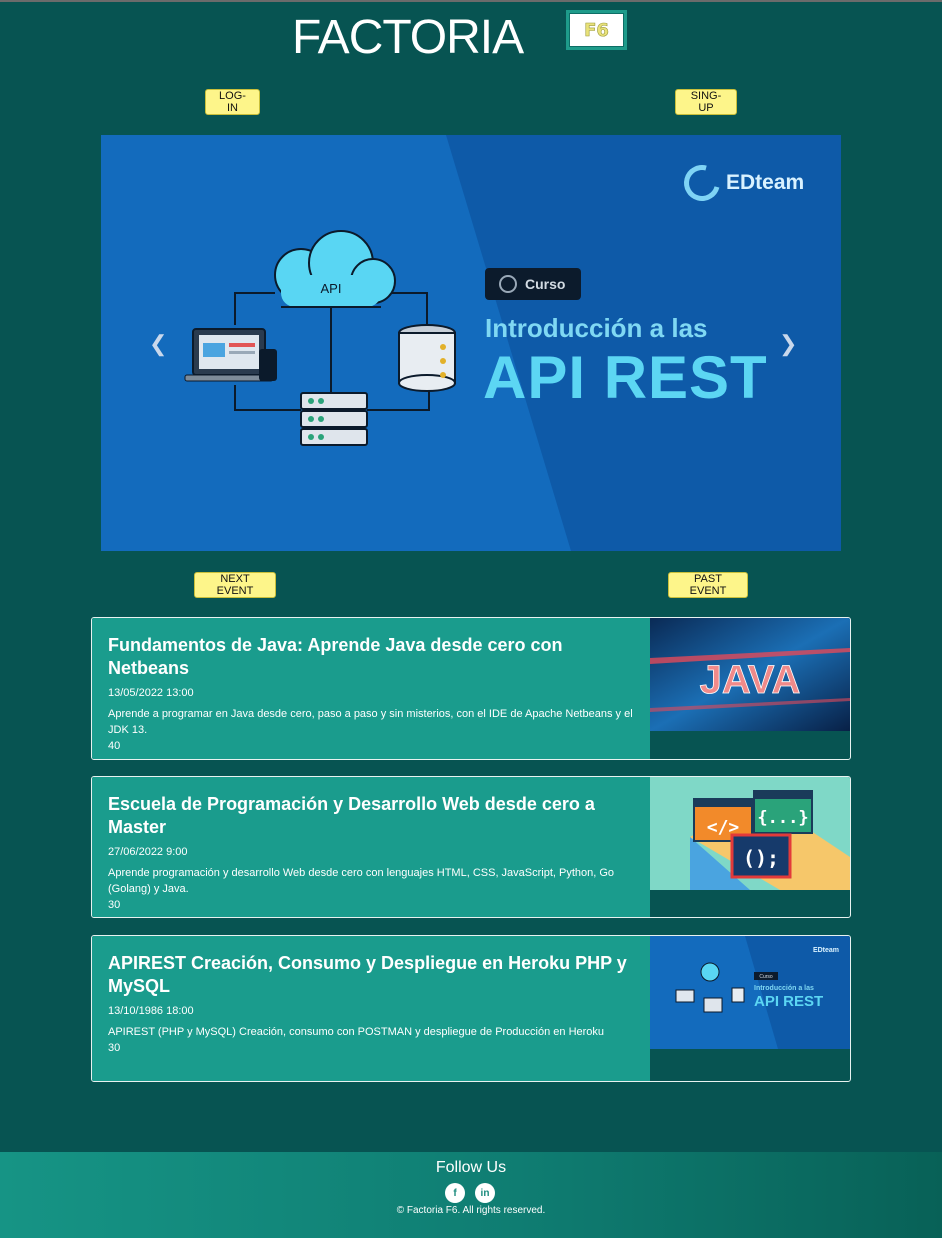  Describe the element at coordinates (702, 183) in the screenshot. I see `edteam-ring-icon` at that location.